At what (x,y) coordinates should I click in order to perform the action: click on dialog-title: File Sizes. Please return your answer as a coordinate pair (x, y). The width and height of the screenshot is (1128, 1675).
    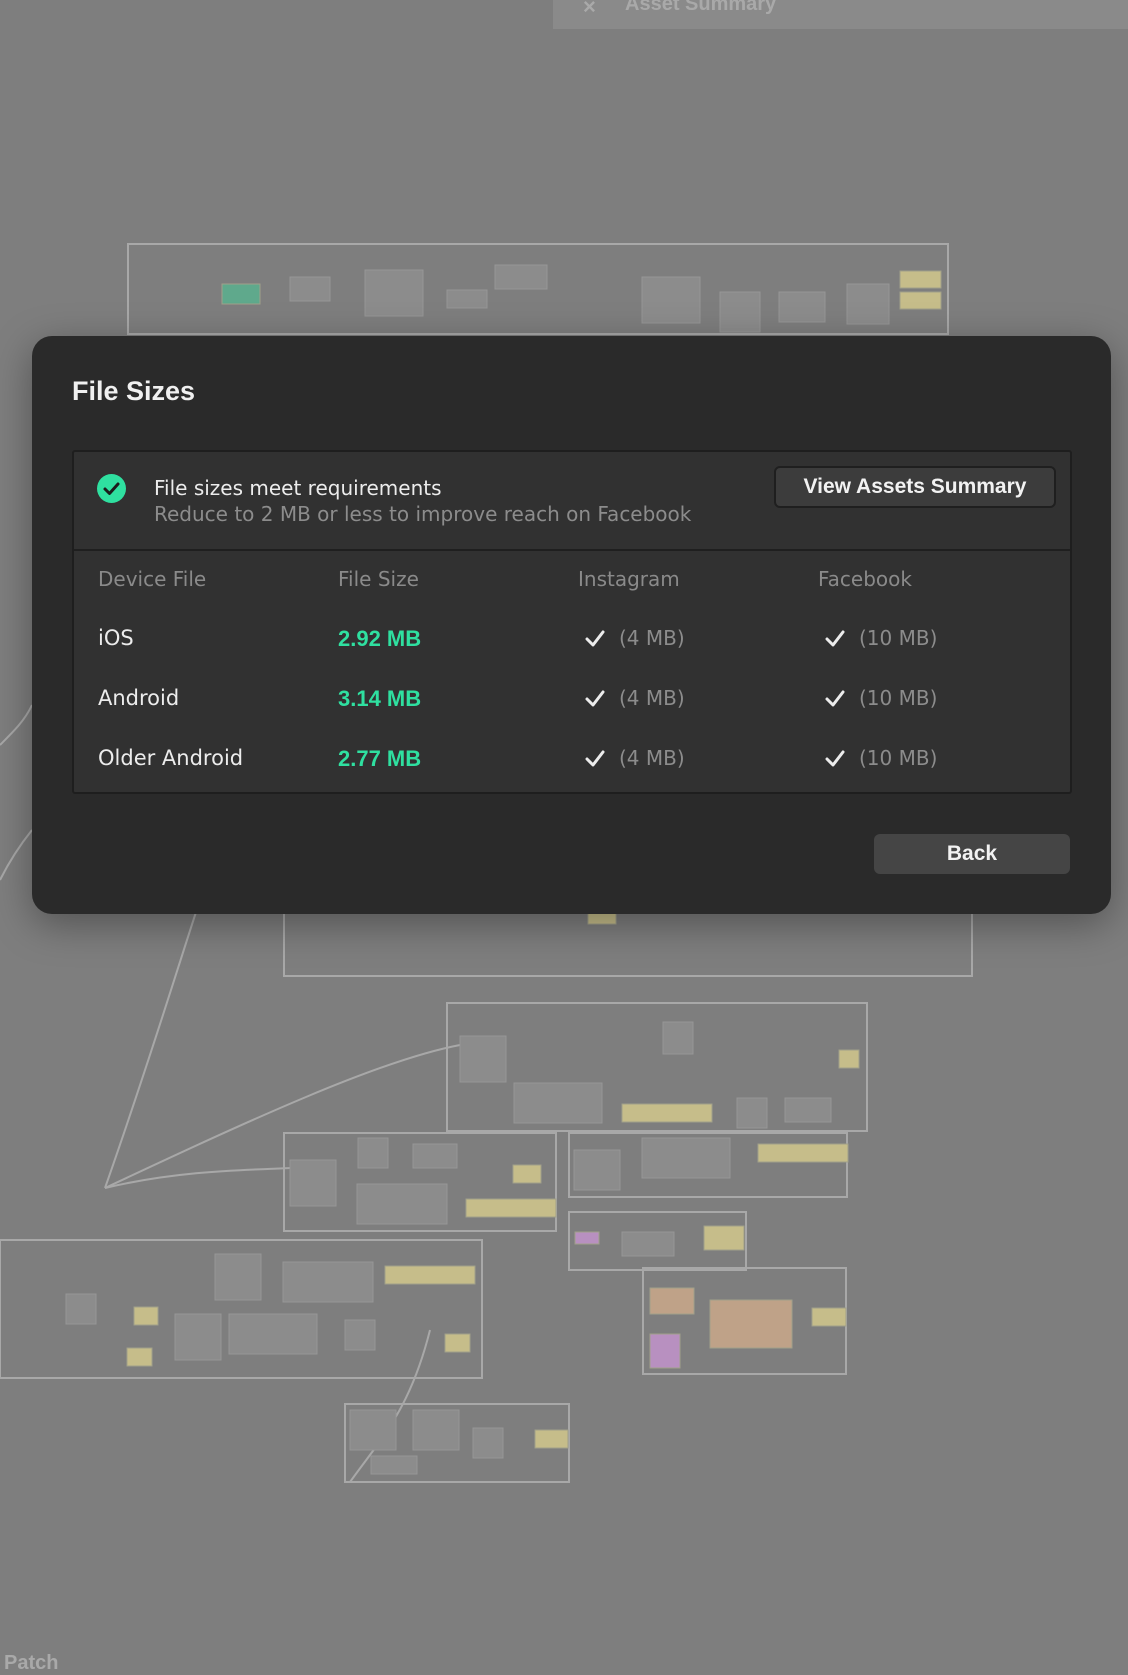
    Looking at the image, I should click on (134, 391).